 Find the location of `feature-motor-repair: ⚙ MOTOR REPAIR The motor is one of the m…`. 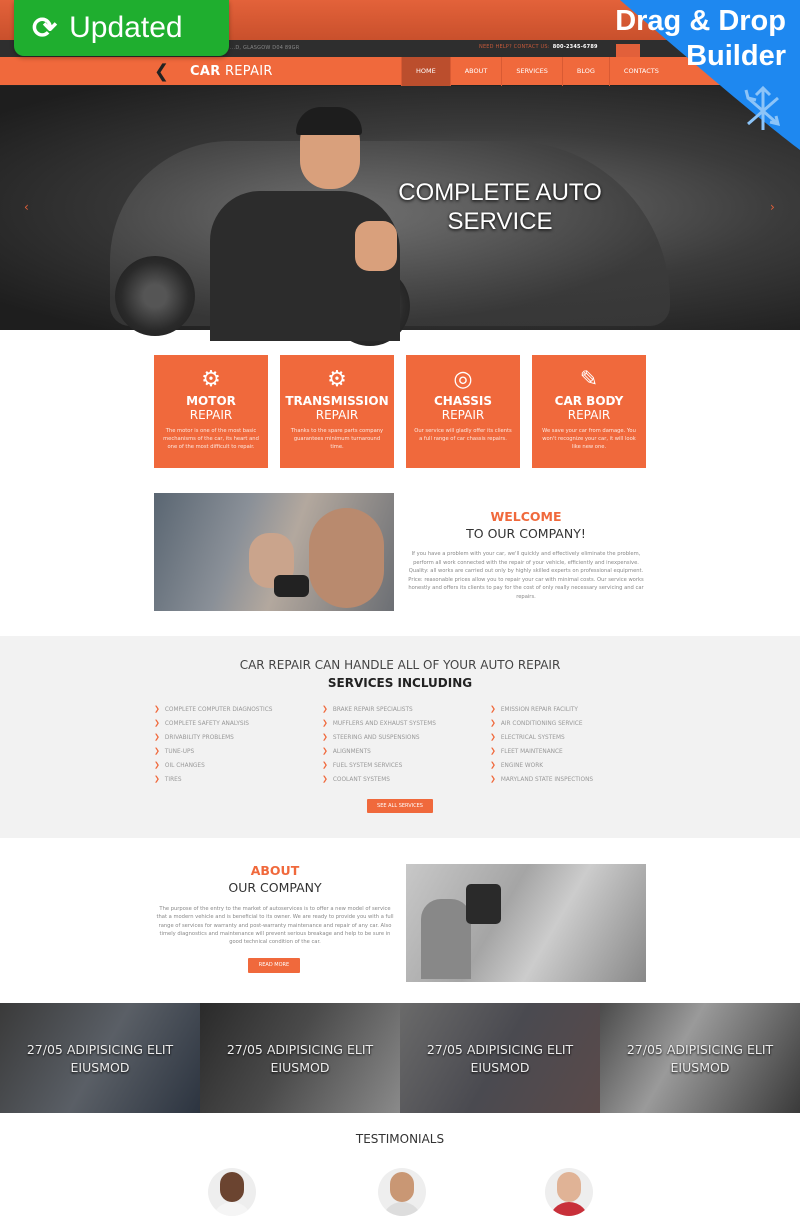

feature-motor-repair: ⚙ MOTOR REPAIR The motor is one of the m… is located at coordinates (211, 411).